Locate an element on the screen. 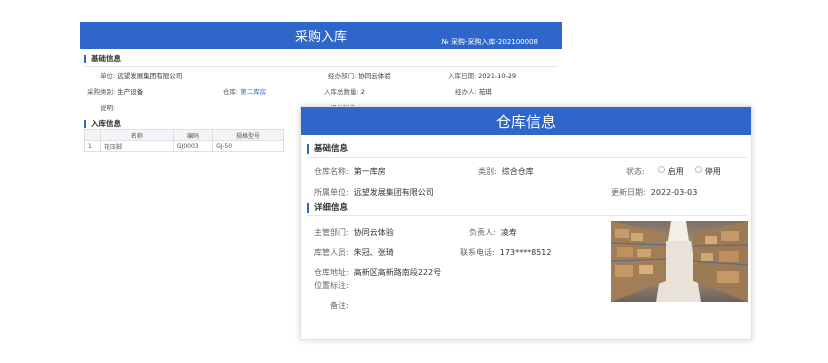 Image resolution: width=828 pixels, height=363 pixels. unit-field: 单位: 远望发展集团有限公司 is located at coordinates (141, 76).